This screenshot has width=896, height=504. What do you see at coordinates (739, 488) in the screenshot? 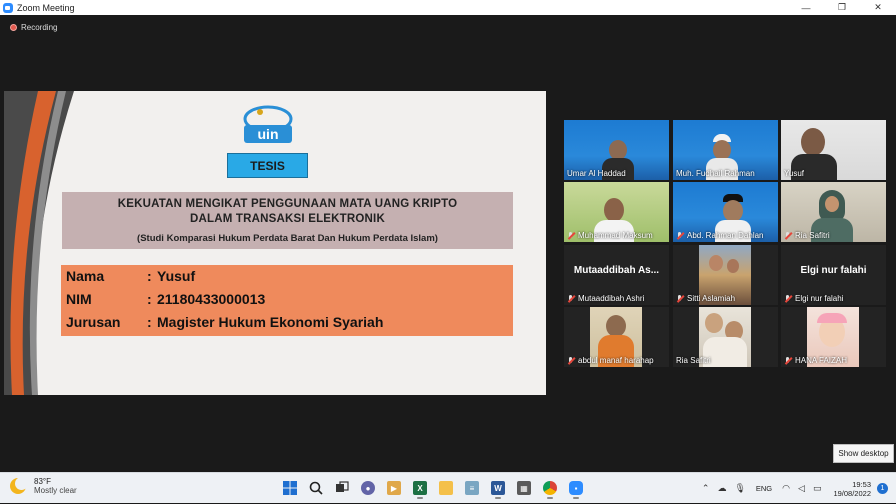
I see `microphone-icon: 🎙` at bounding box center [739, 488].